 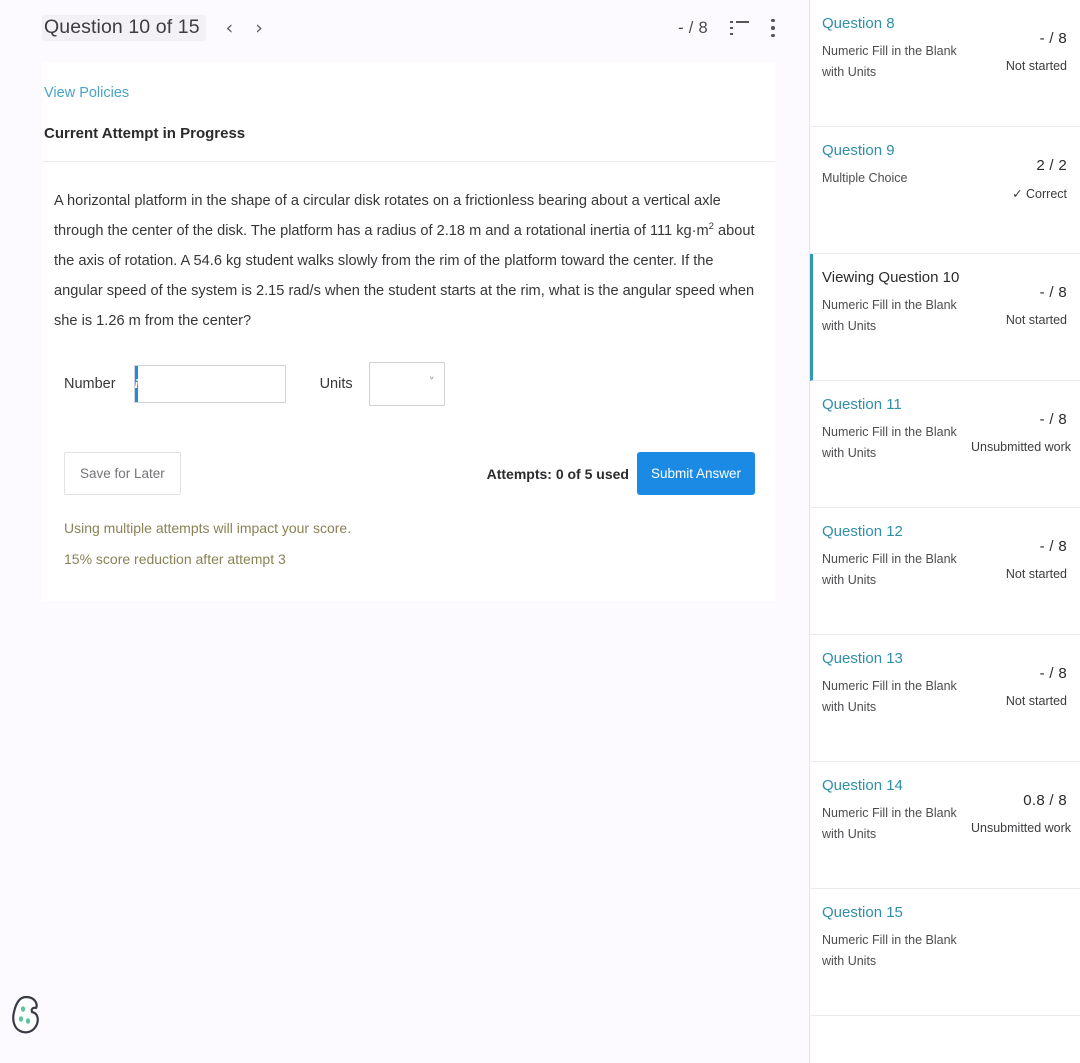 I want to click on submit-answer-button: Submit Answer, so click(x=695, y=473).